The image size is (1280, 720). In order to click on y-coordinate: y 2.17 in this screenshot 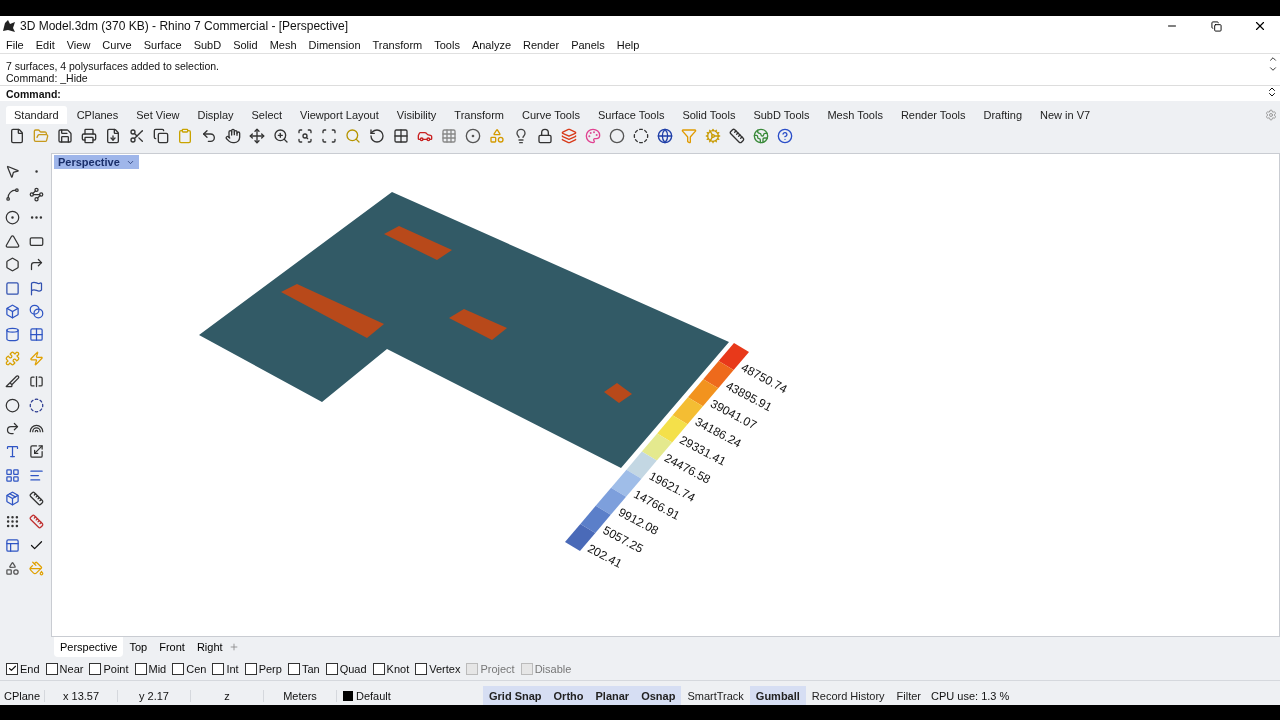, I will do `click(154, 695)`.